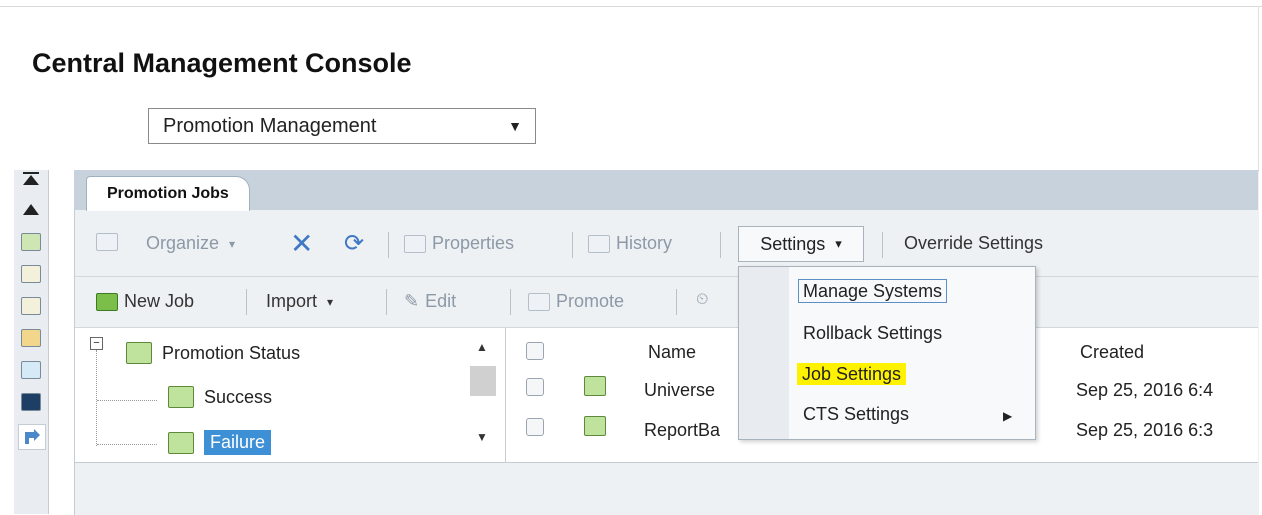 The height and width of the screenshot is (515, 1262). I want to click on chevron-down-icon: ▼, so click(515, 126).